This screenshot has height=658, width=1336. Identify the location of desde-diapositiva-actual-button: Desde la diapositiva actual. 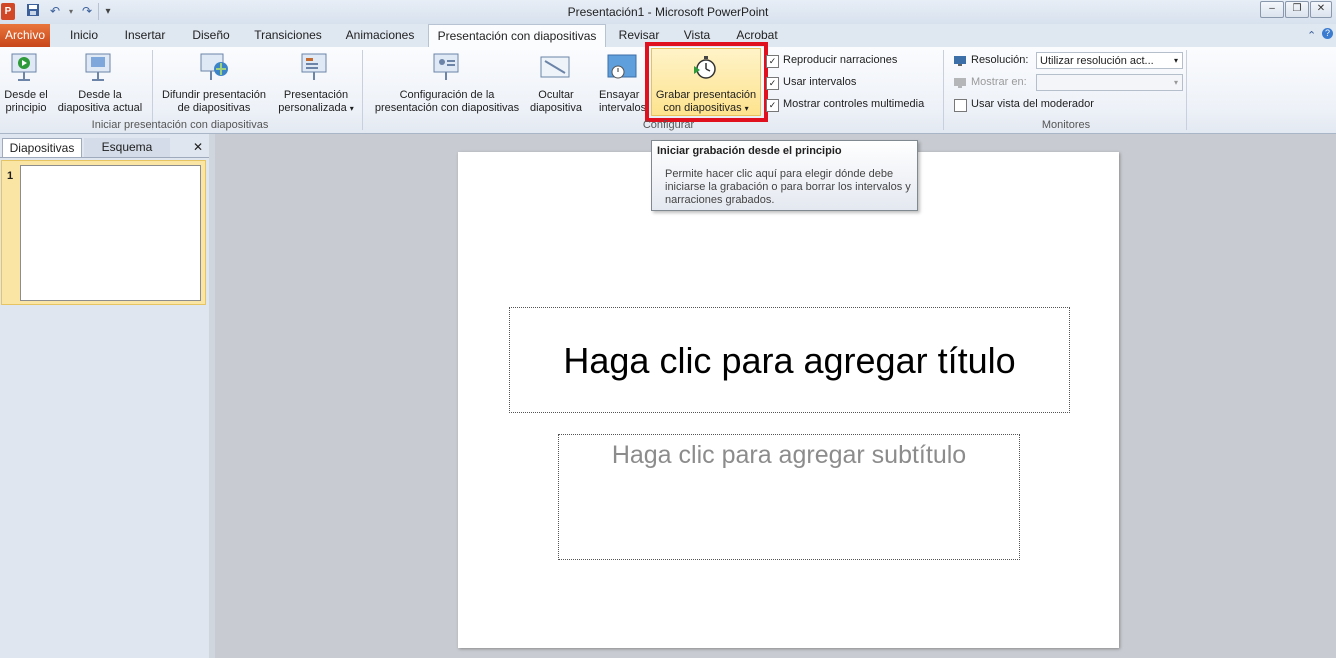
(100, 102).